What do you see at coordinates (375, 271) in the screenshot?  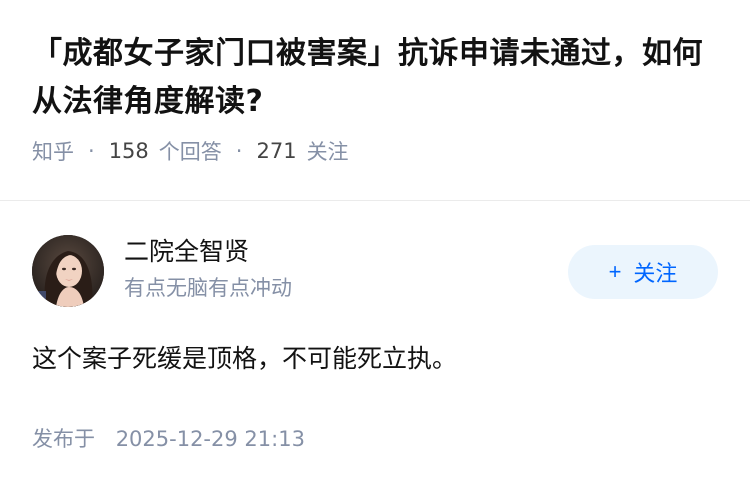 I see `author-row: 二院全智贤 有点无脑有点冲动 + 关注` at bounding box center [375, 271].